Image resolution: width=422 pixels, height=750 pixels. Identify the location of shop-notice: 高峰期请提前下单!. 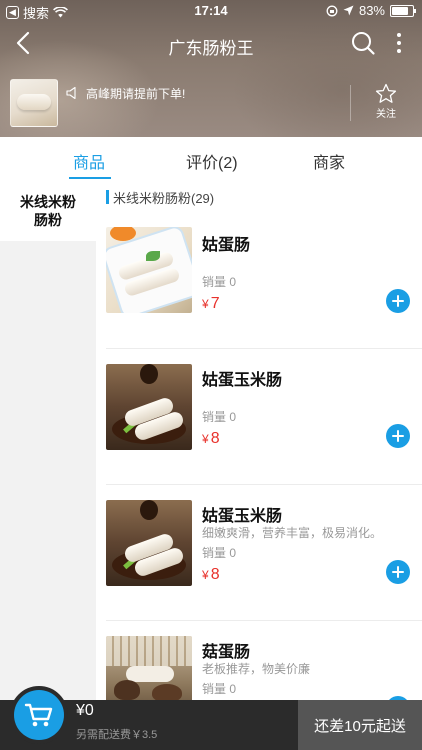
(136, 94).